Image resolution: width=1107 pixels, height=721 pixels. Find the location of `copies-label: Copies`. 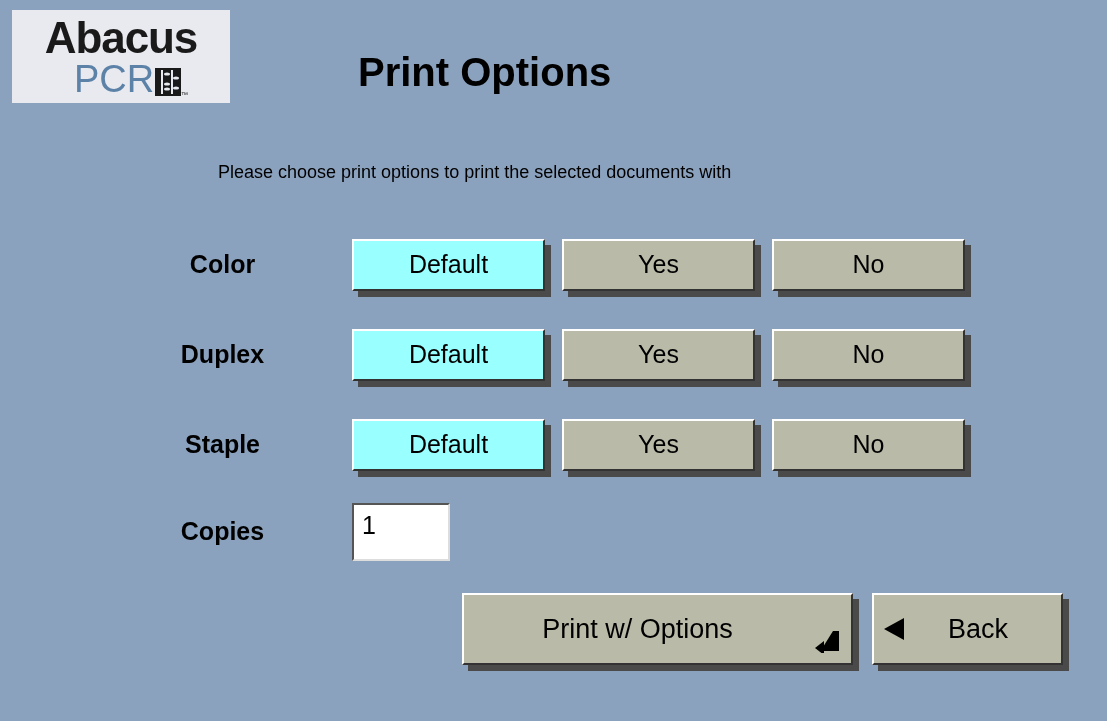

copies-label: Copies is located at coordinates (222, 532).